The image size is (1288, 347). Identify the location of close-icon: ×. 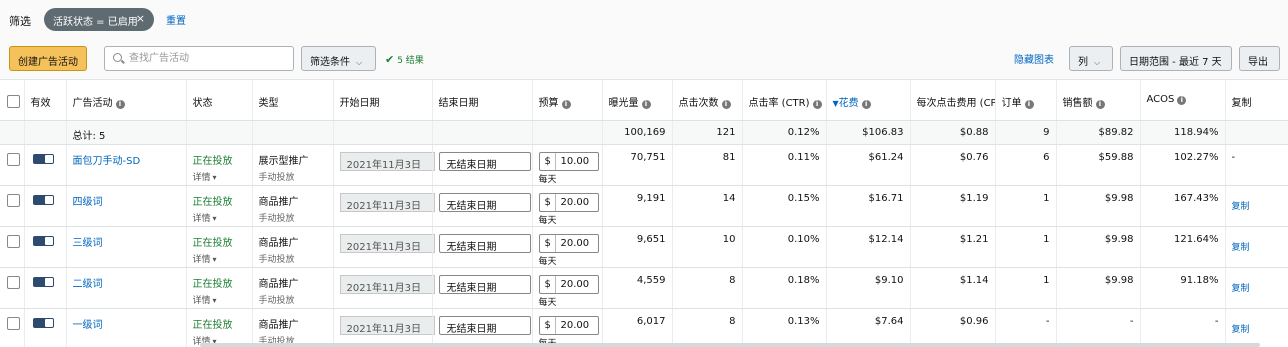
(140, 18).